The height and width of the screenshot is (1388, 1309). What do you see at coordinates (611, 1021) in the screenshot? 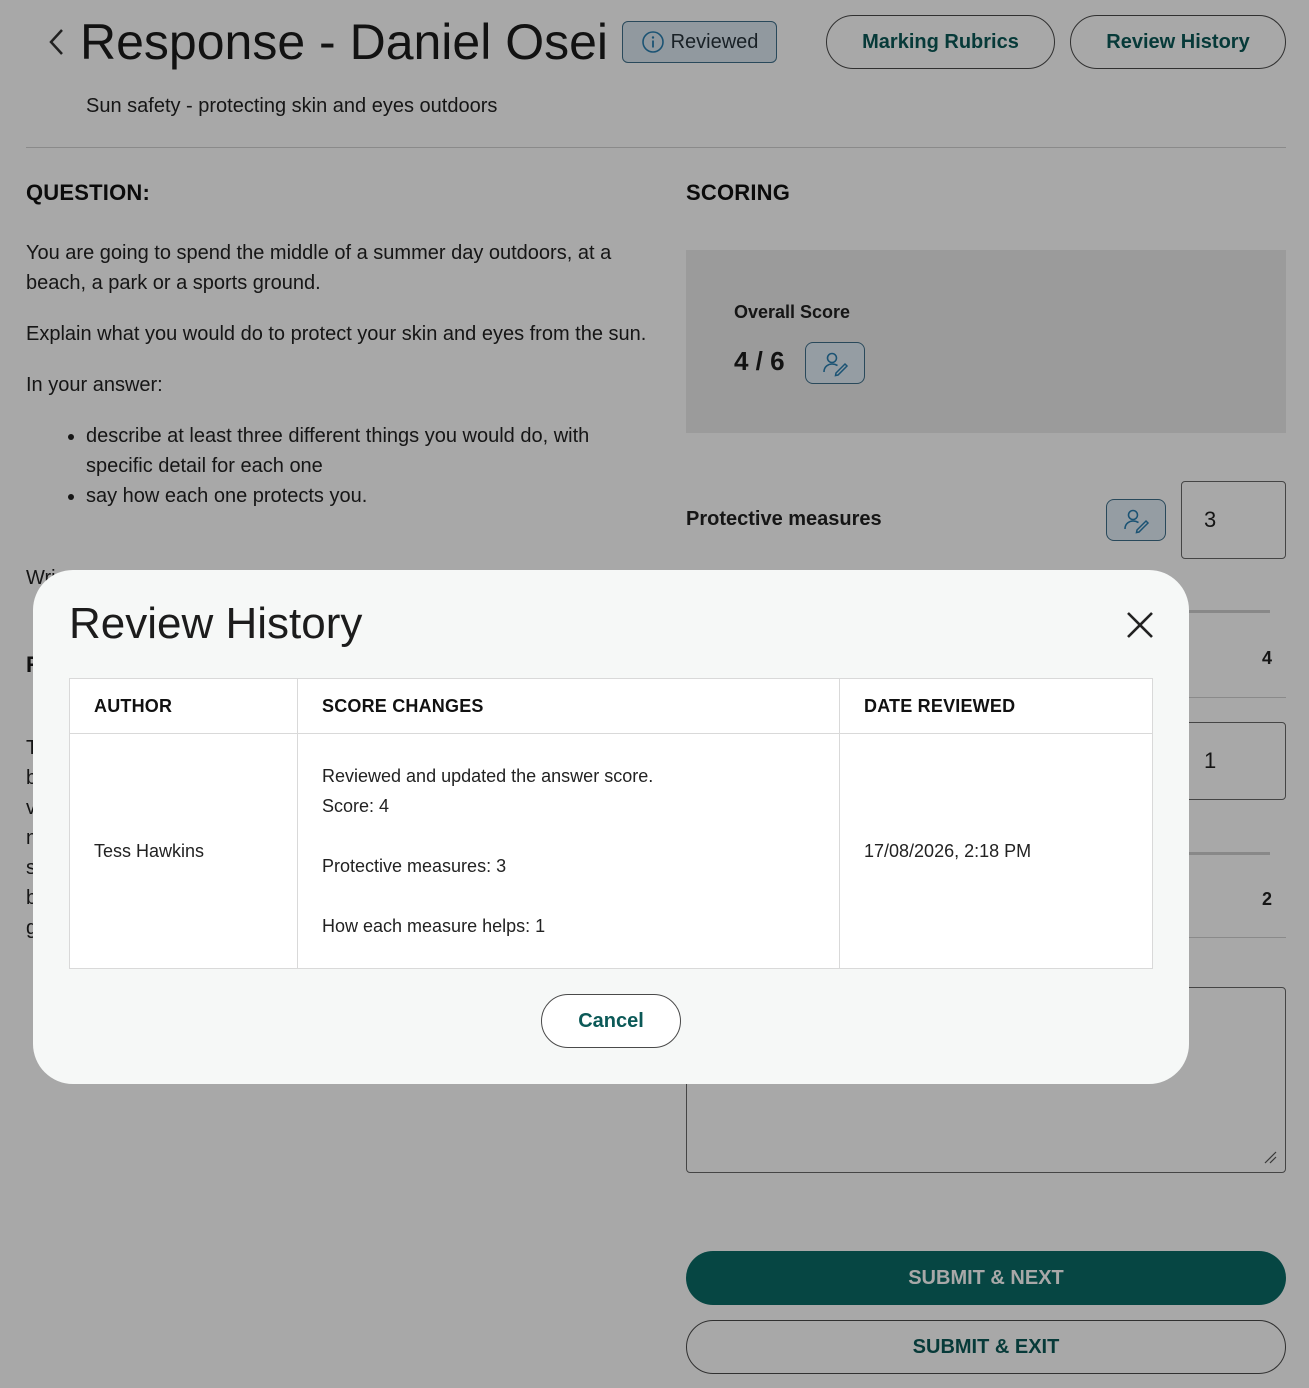
I see `cancel-button: Cancel` at bounding box center [611, 1021].